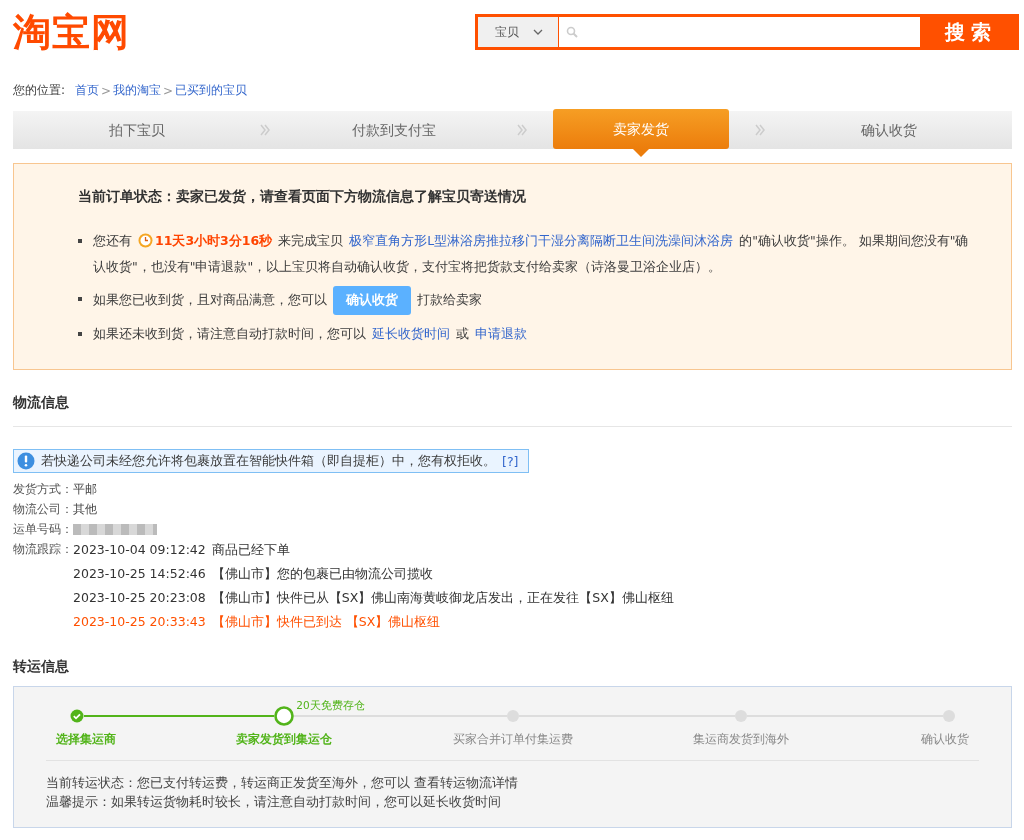  I want to click on step-label: 选择集运商, so click(86, 739).